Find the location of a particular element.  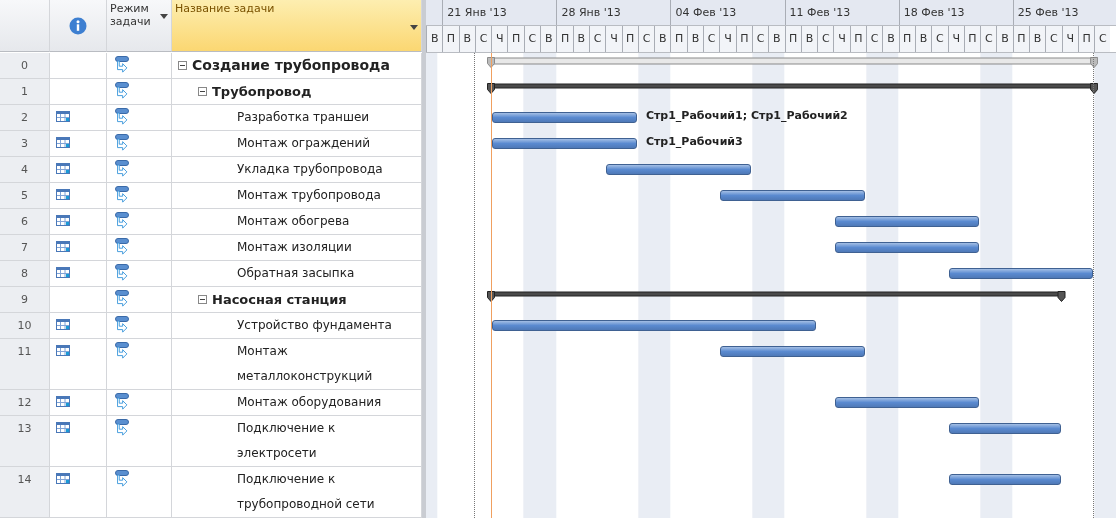

task-name: Трубопровод is located at coordinates (262, 92).